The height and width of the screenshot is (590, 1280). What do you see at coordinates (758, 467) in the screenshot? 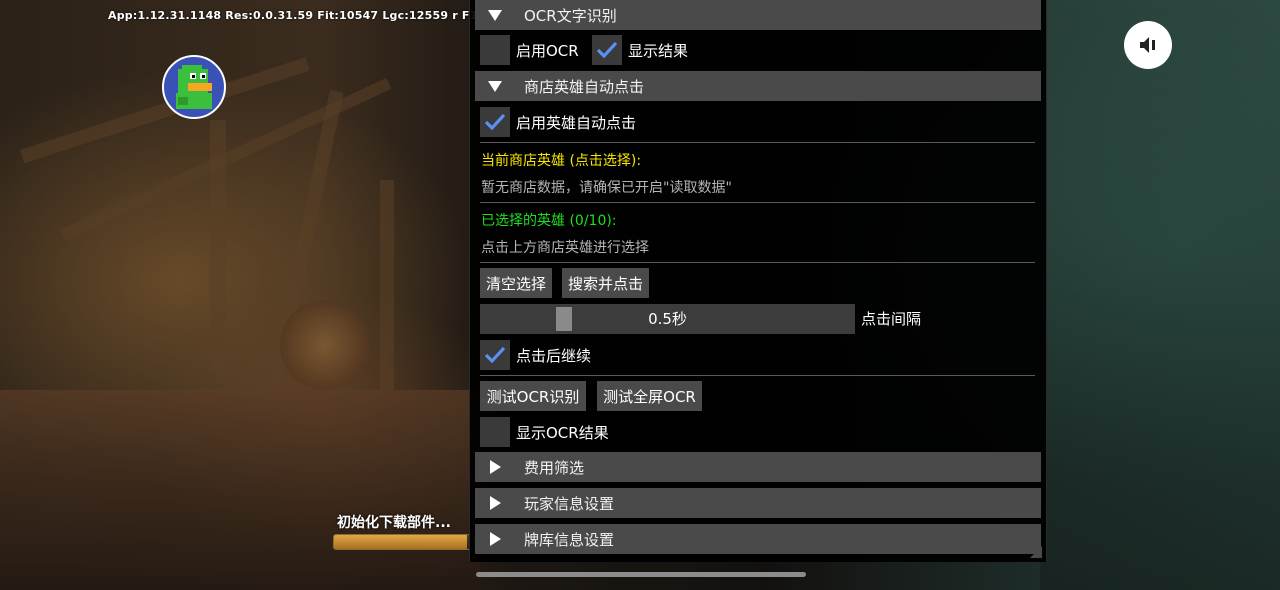
I see `section-header-cost-filter: 费用筛选` at bounding box center [758, 467].